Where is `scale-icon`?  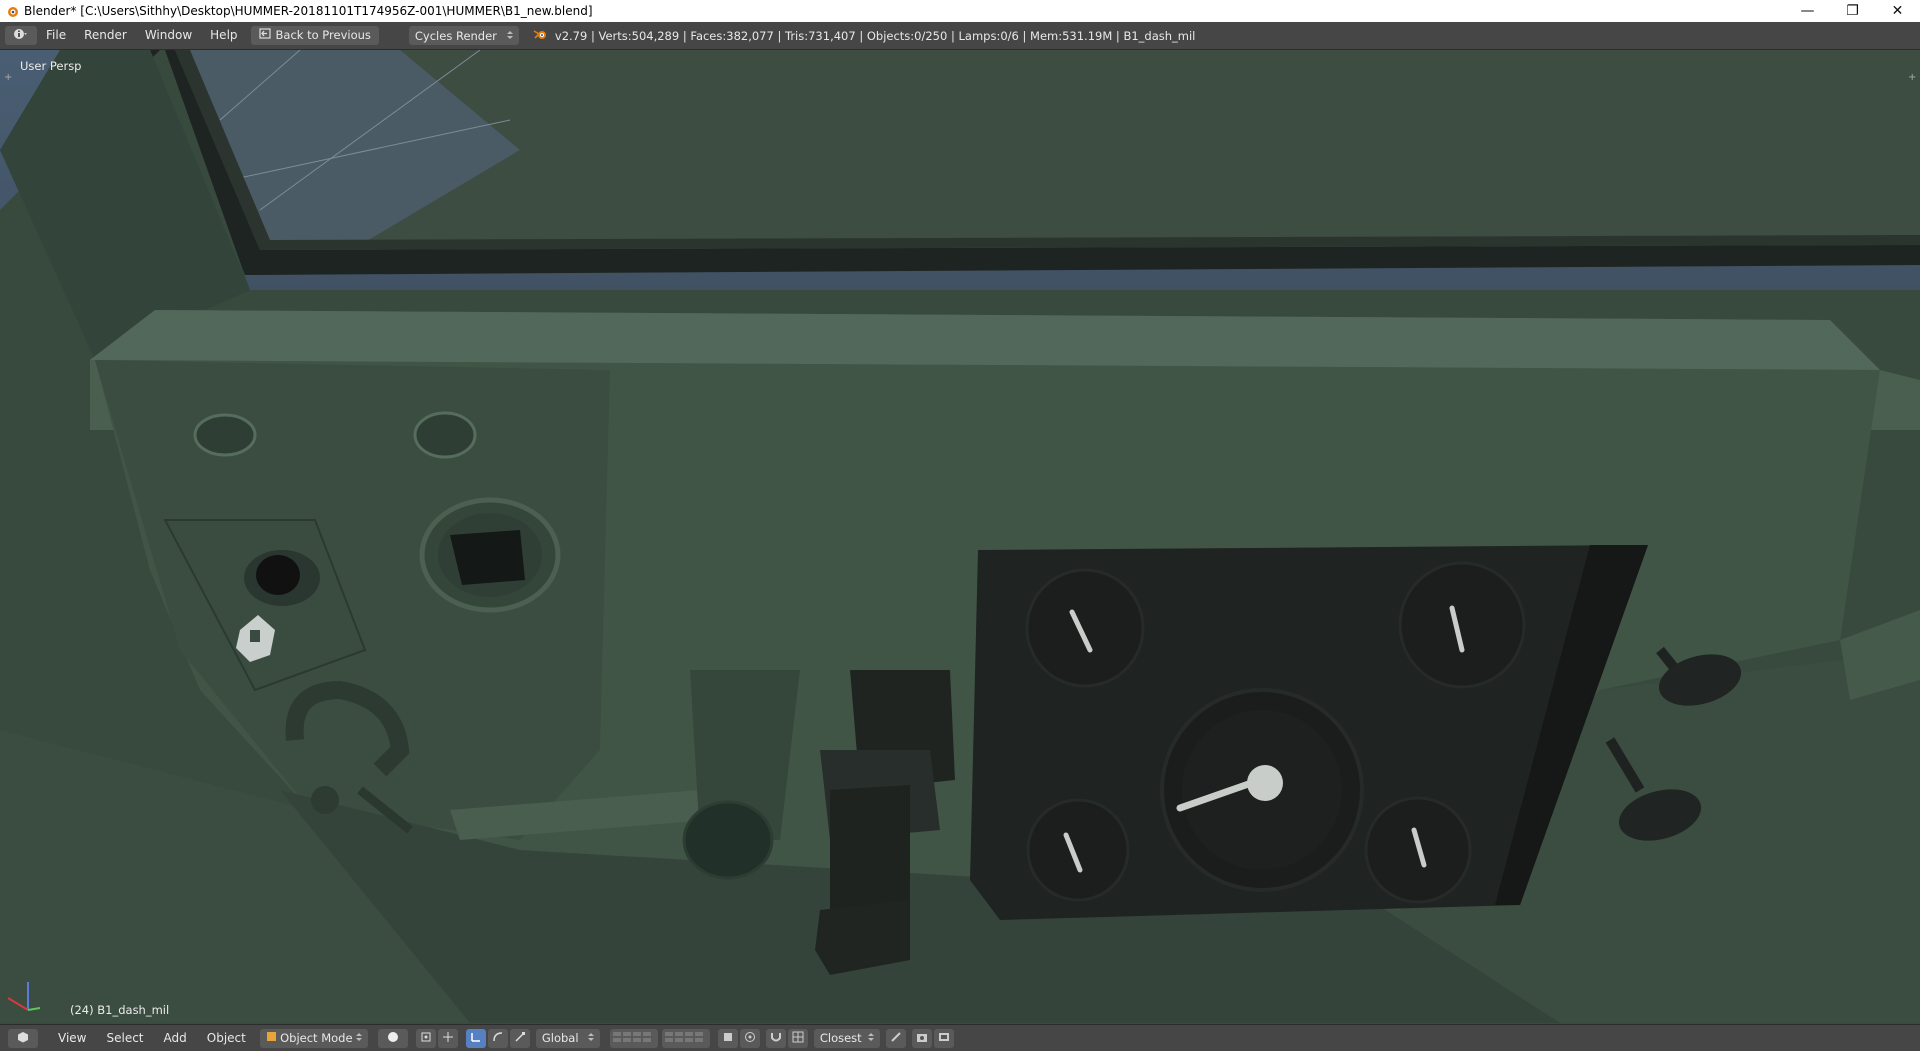 scale-icon is located at coordinates (520, 1038).